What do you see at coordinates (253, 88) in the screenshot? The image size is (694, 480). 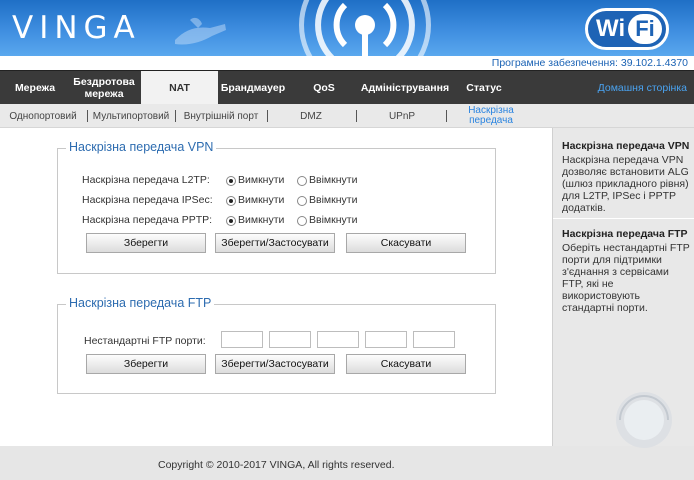 I see `nav-firewall: Брандмауер` at bounding box center [253, 88].